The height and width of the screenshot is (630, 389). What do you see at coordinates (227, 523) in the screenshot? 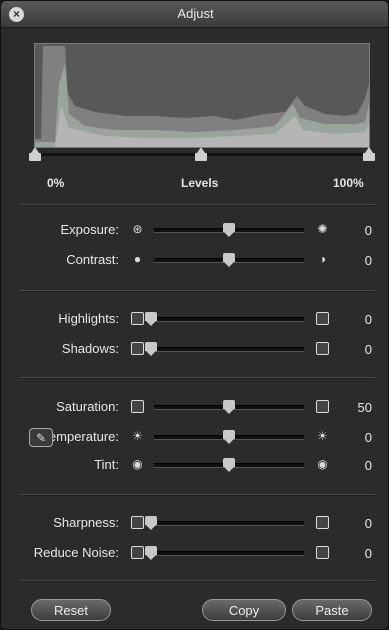
I see `sharpness-slider` at bounding box center [227, 523].